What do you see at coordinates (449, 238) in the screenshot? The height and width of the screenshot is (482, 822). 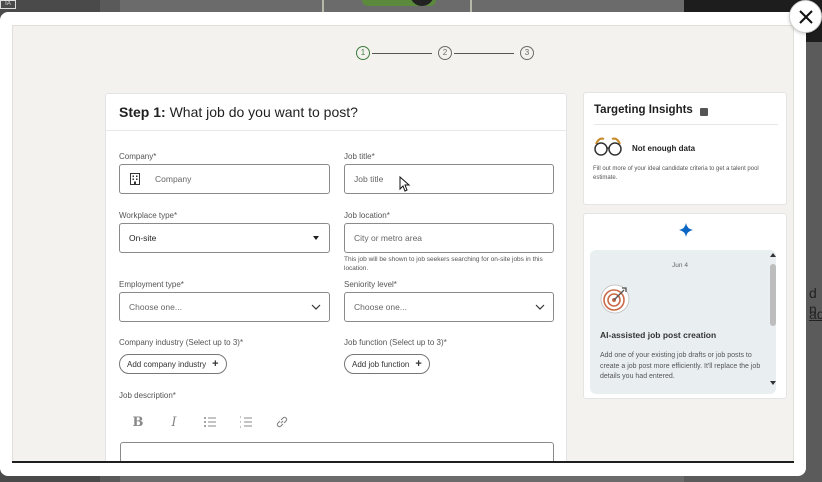 I see `job-location-input: City or metro area` at bounding box center [449, 238].